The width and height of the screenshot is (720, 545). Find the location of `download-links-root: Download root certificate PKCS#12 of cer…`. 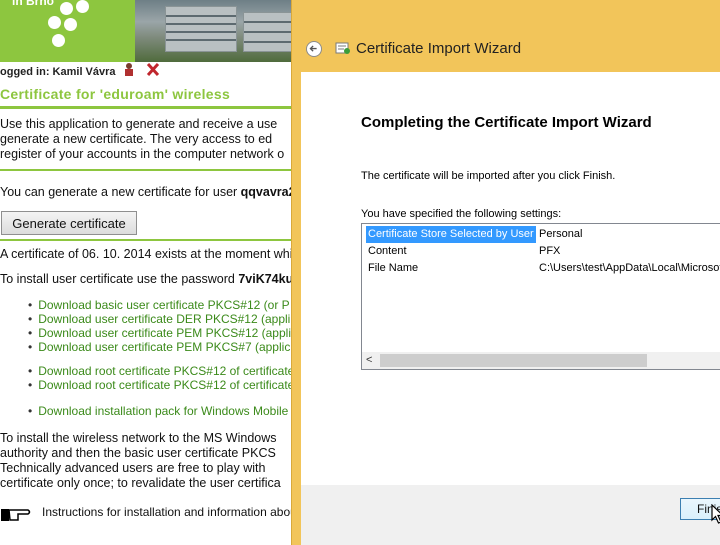

download-links-root: Download root certificate PKCS#12 of cer… is located at coordinates (161, 378).